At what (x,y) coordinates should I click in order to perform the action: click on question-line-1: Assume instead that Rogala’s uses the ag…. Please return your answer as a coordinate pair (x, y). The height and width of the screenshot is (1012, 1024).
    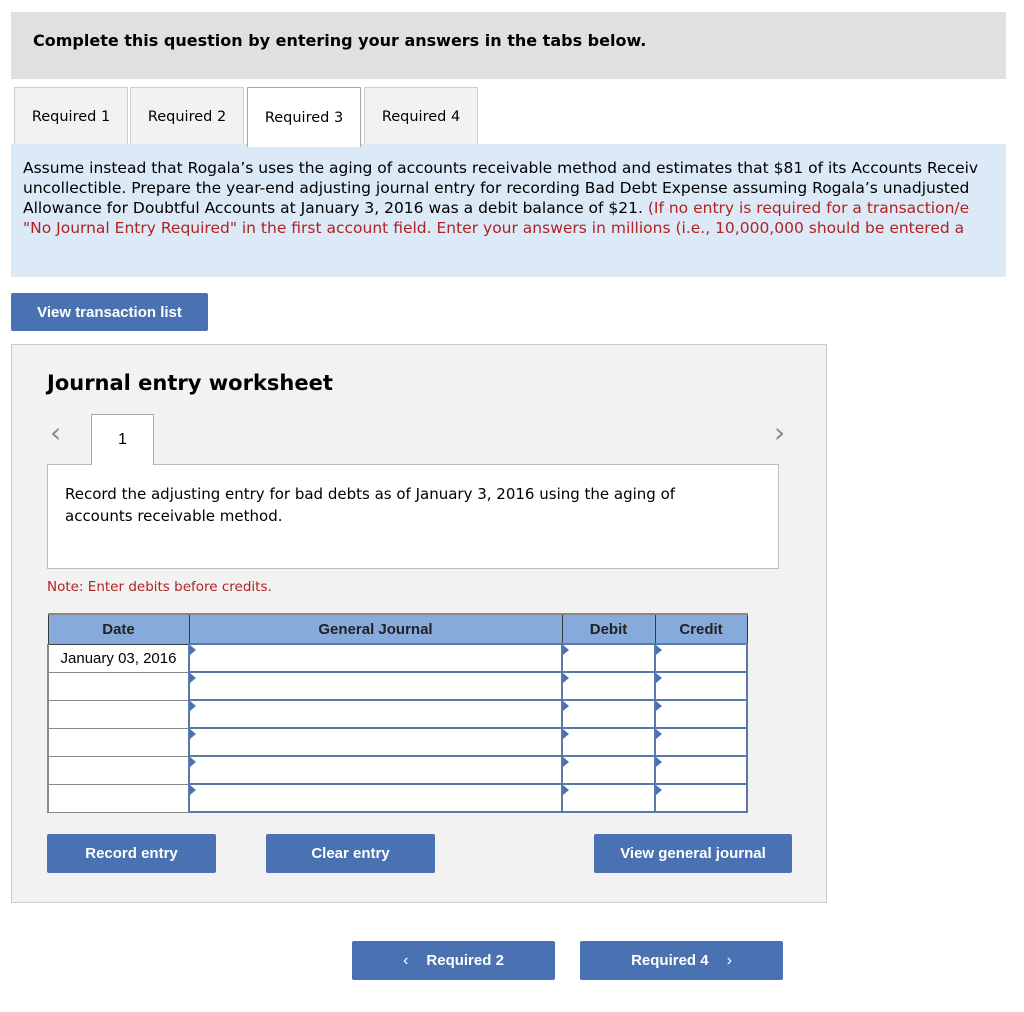
    Looking at the image, I should click on (501, 168).